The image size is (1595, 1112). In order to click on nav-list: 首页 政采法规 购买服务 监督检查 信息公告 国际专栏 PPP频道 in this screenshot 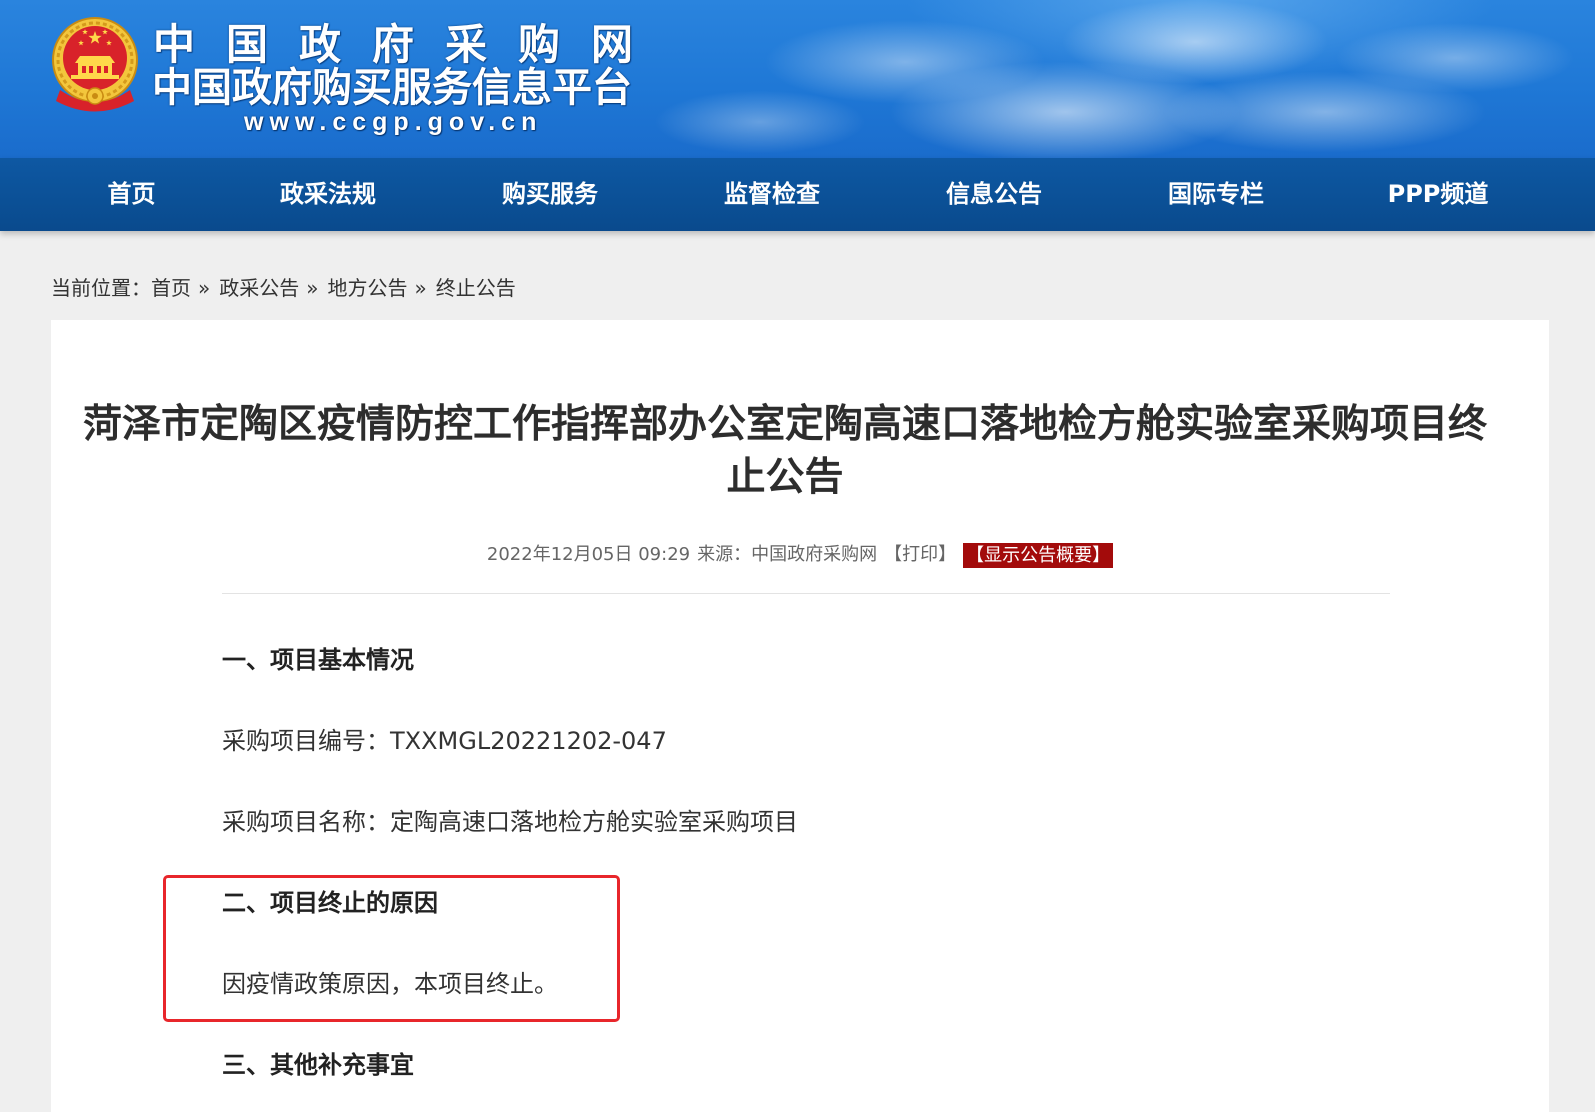, I will do `click(797, 194)`.